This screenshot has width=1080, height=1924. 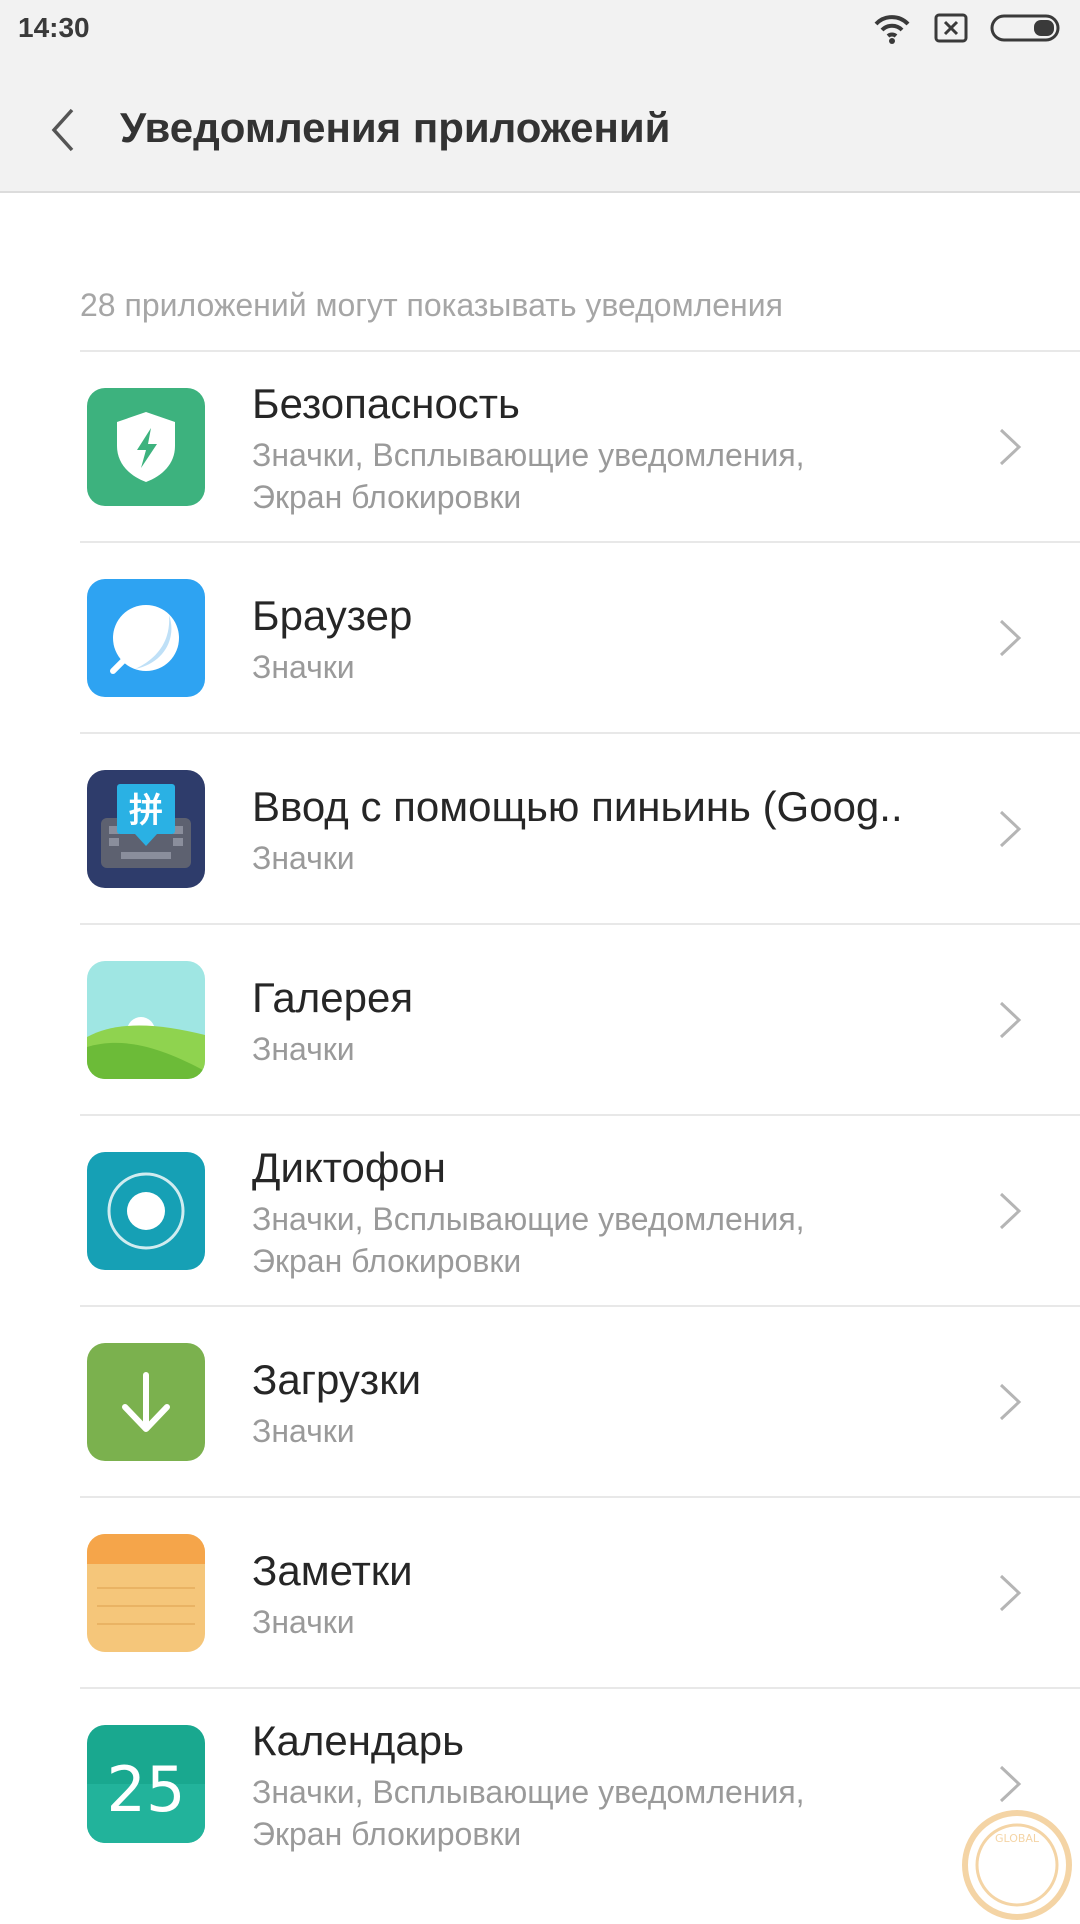 I want to click on app-name: Календарь, so click(x=358, y=1740).